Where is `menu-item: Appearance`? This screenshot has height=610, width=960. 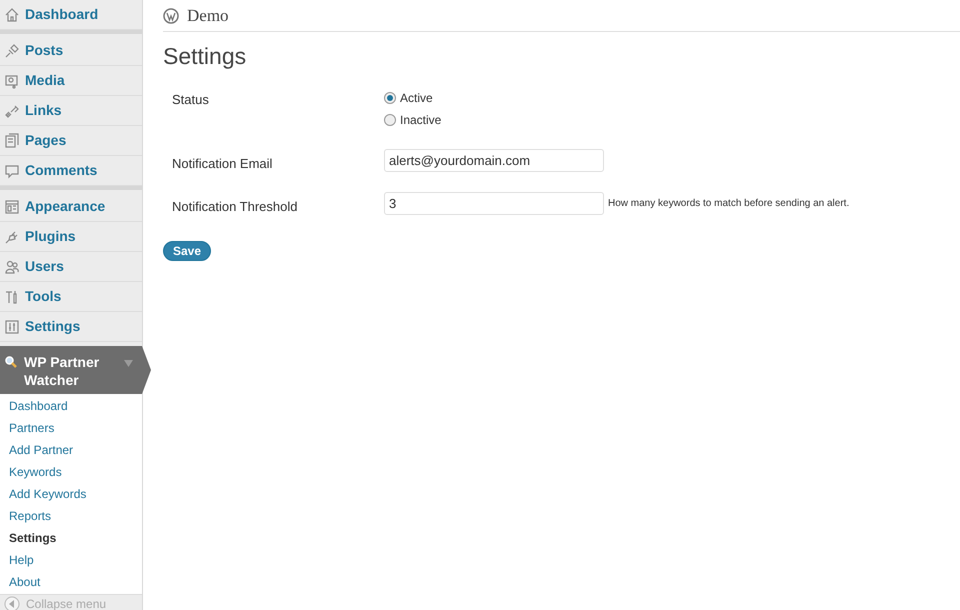
menu-item: Appearance is located at coordinates (71, 207).